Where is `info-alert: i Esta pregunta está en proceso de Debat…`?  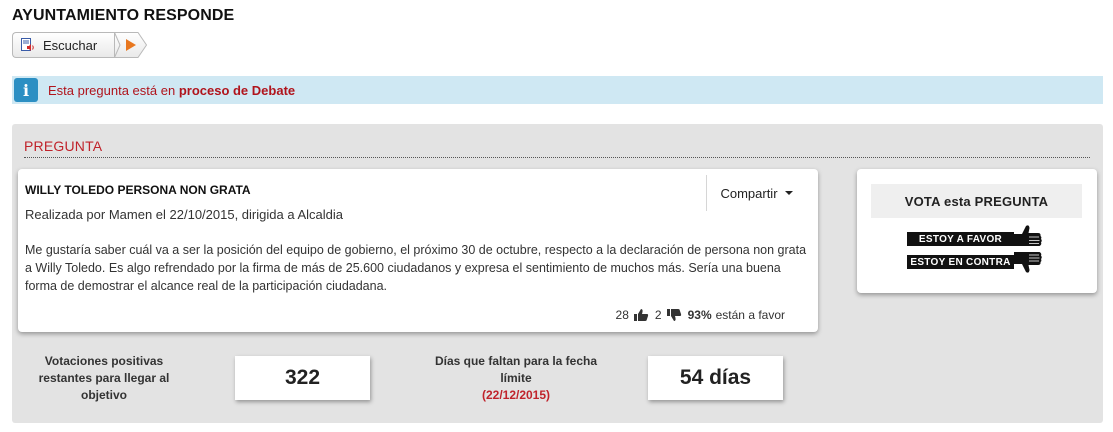 info-alert: i Esta pregunta está en proceso de Debat… is located at coordinates (557, 90).